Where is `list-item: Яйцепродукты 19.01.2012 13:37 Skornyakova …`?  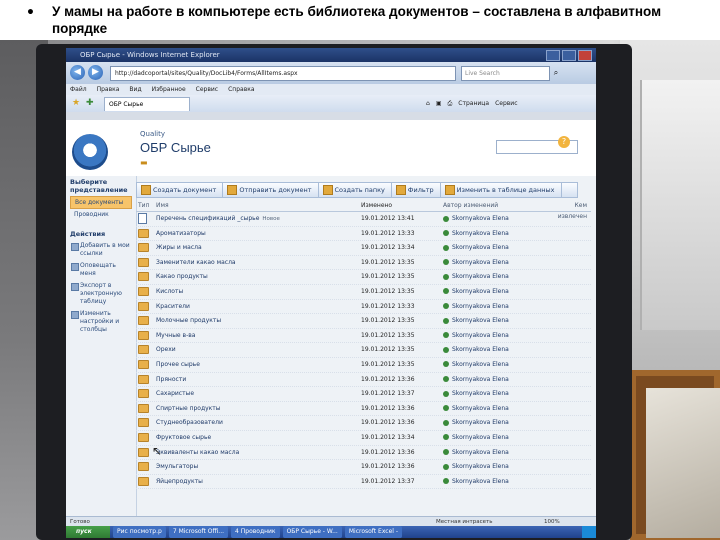
list-item: Яйцепродукты 19.01.2012 13:37 Skornyakova … is located at coordinates (363, 482).